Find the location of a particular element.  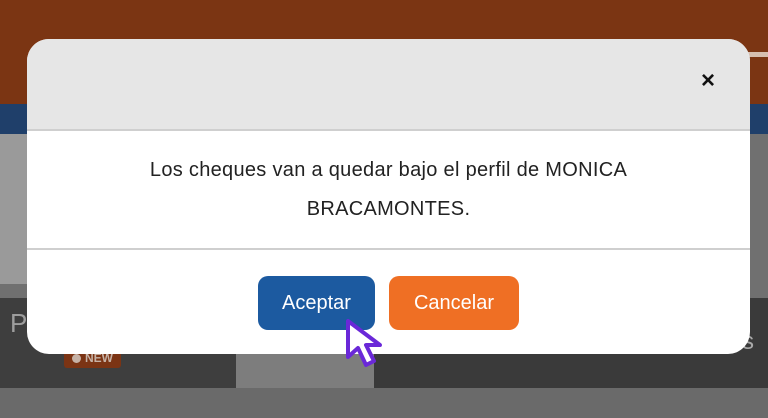

cancel-button: Cancelar is located at coordinates (454, 303).